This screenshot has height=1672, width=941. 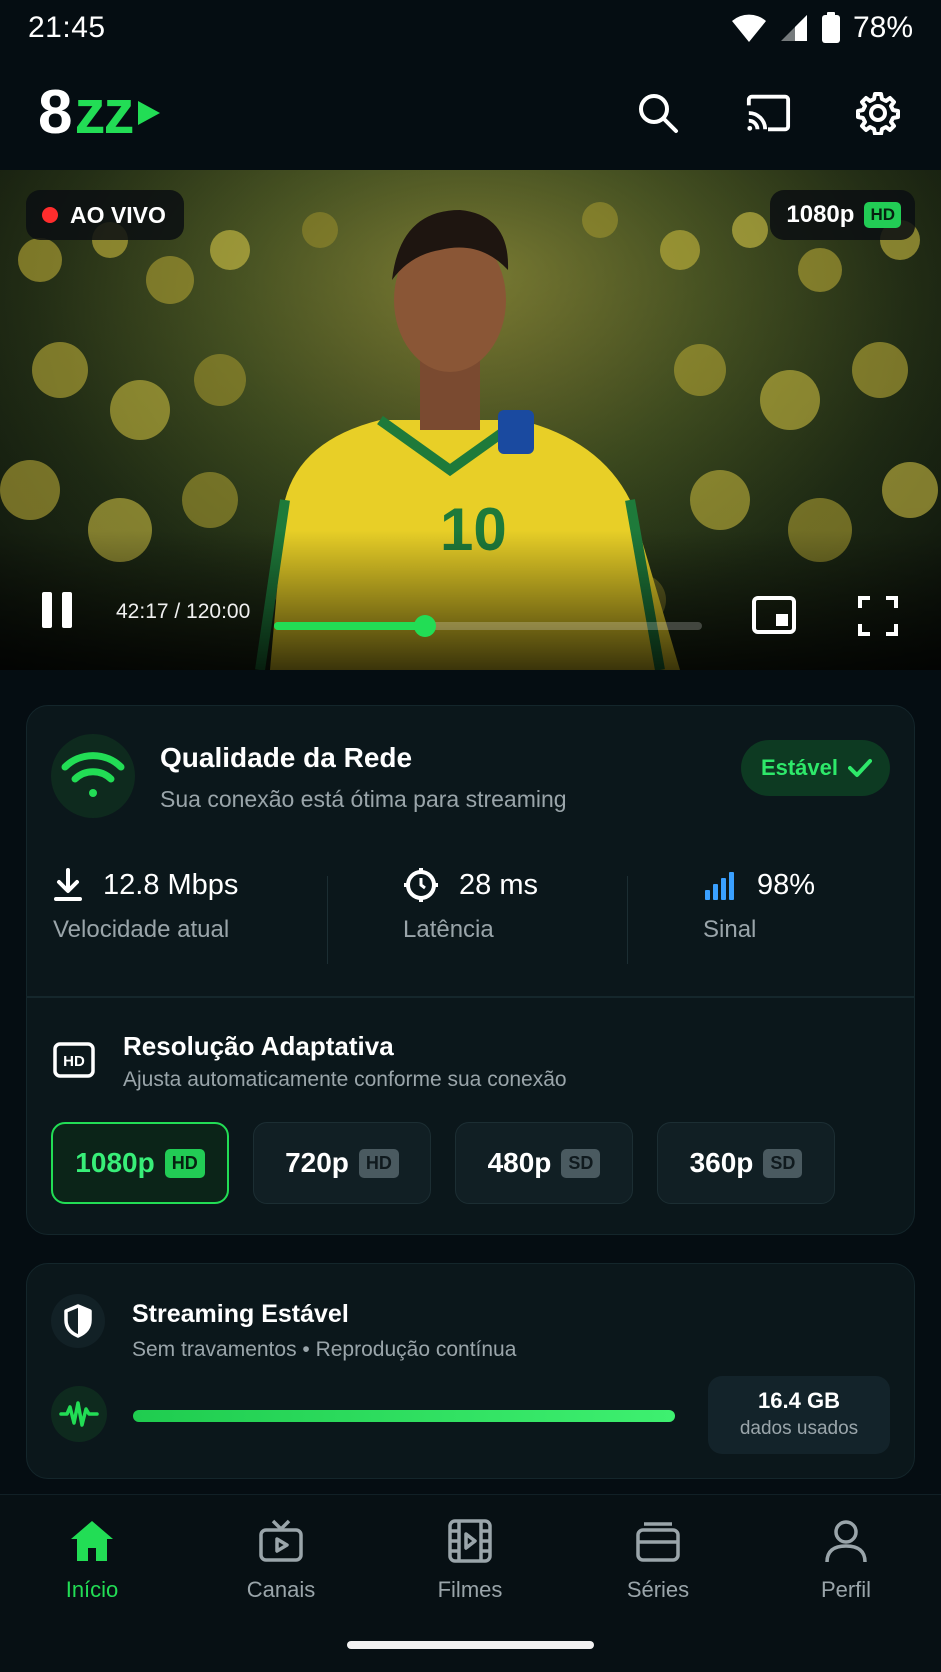 I want to click on resolution-option-label: 360p, so click(x=721, y=1162).